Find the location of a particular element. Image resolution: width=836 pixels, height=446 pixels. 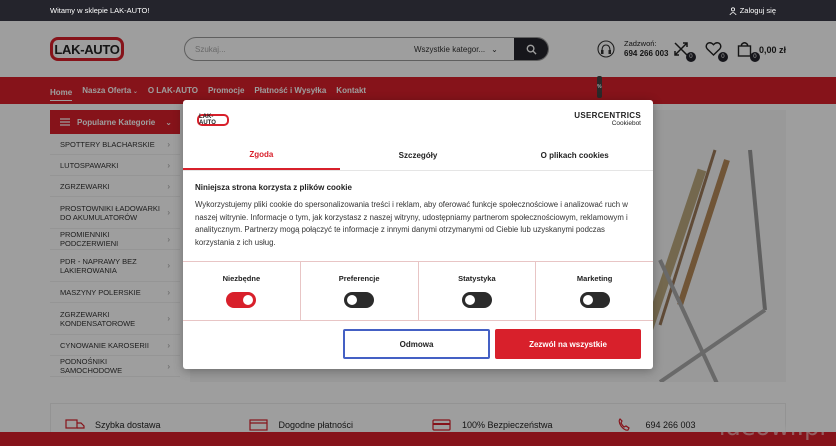

necessary-switch is located at coordinates (241, 300).